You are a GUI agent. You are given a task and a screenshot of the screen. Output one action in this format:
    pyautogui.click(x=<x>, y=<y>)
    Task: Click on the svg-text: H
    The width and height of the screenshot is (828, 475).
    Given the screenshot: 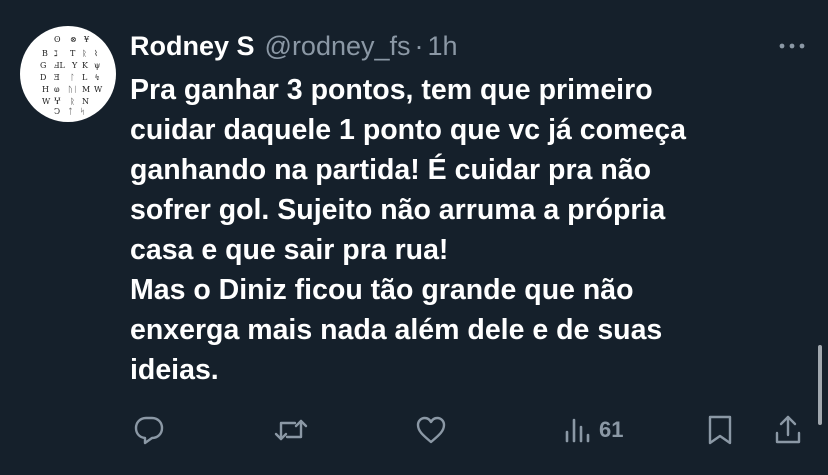 What is the action you would take?
    pyautogui.click(x=45, y=89)
    